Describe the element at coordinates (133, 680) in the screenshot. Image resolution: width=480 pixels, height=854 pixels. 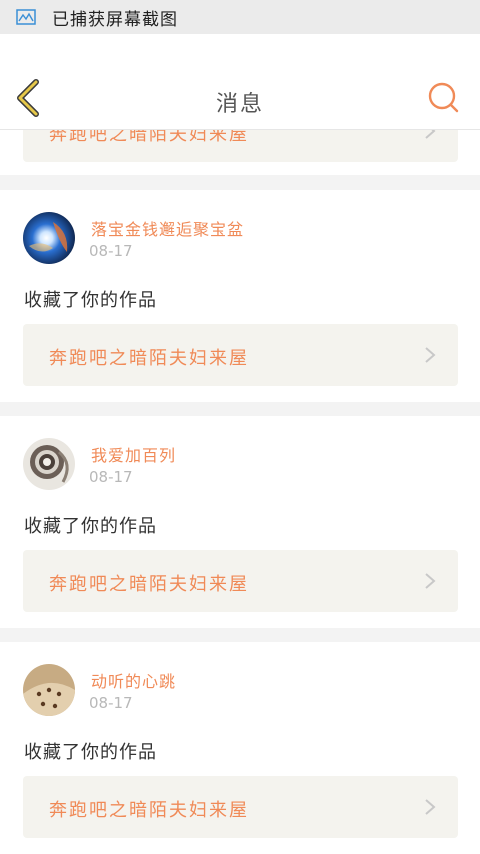
I see `username: 动听的心跳` at that location.